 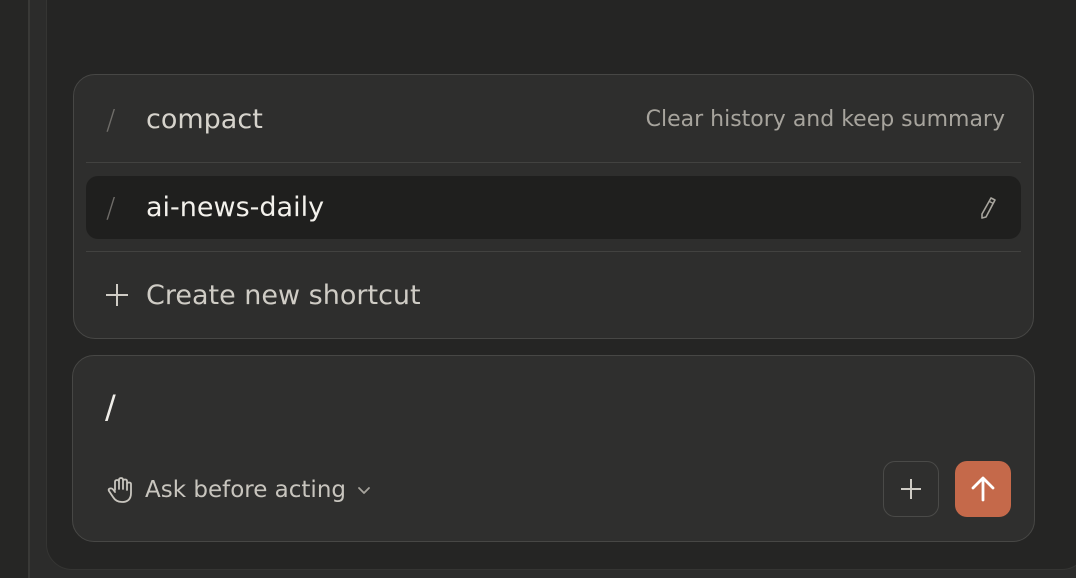 I want to click on create-shortcut-label: Create new shortcut, so click(x=283, y=295).